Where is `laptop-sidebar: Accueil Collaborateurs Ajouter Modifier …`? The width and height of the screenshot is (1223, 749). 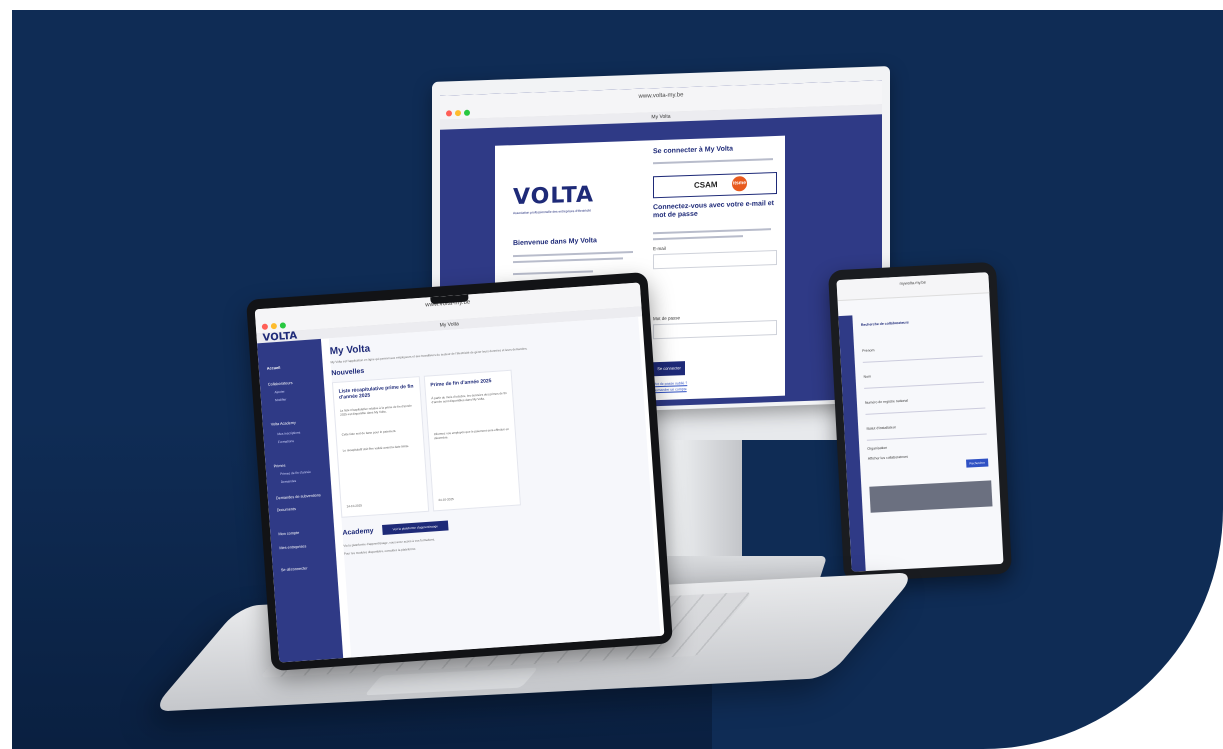 laptop-sidebar: Accueil Collaborateurs Ajouter Modifier … is located at coordinates (300, 500).